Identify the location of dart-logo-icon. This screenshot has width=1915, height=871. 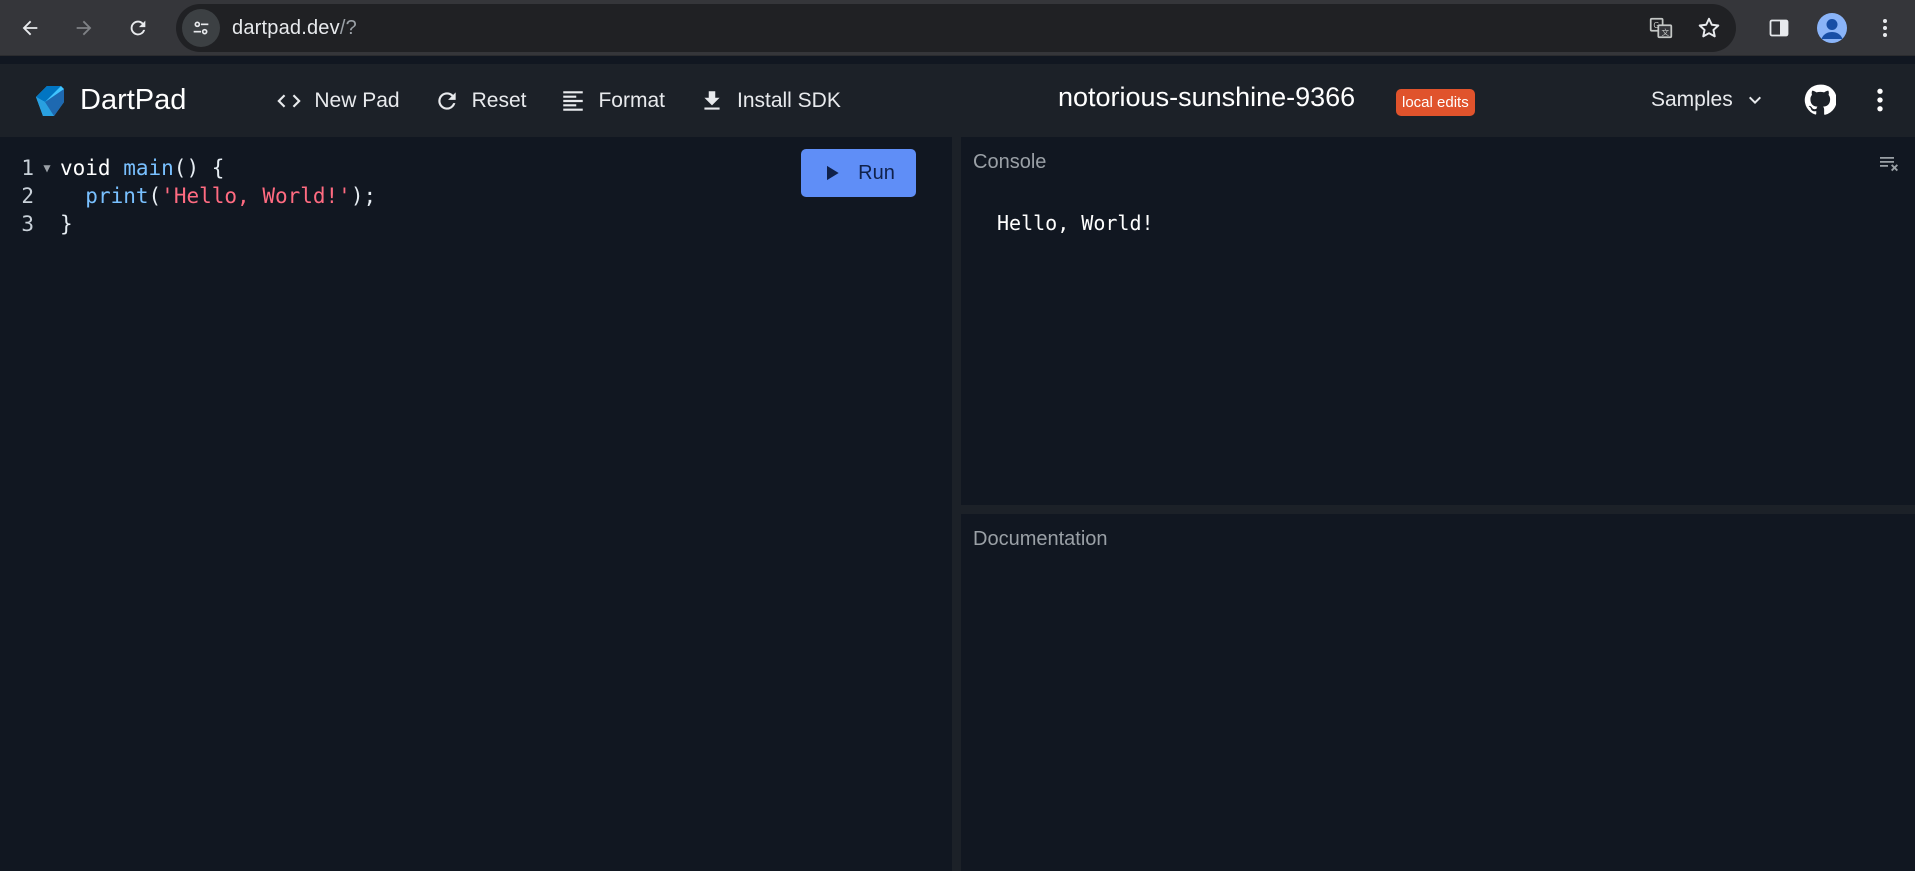
(50, 100).